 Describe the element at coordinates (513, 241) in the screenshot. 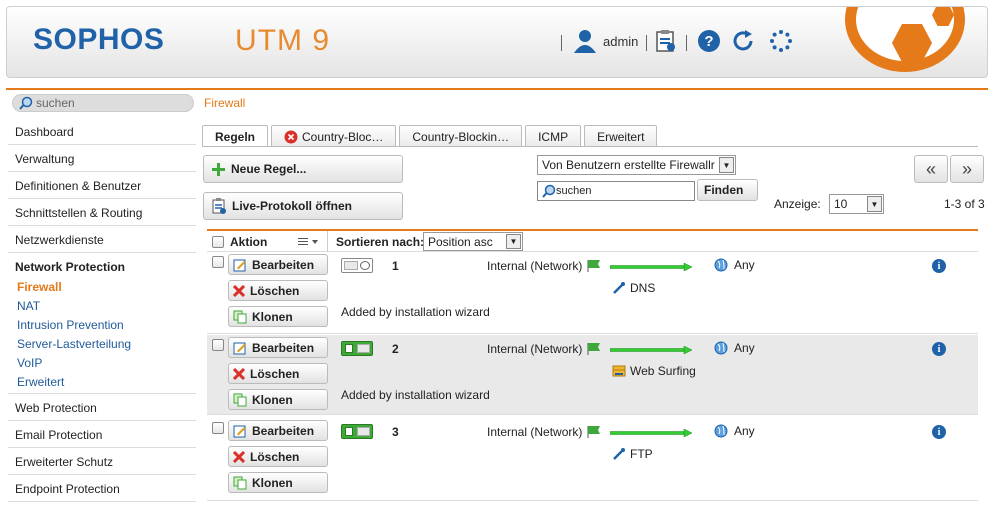

I see `chevron-down-icon: ▼` at that location.